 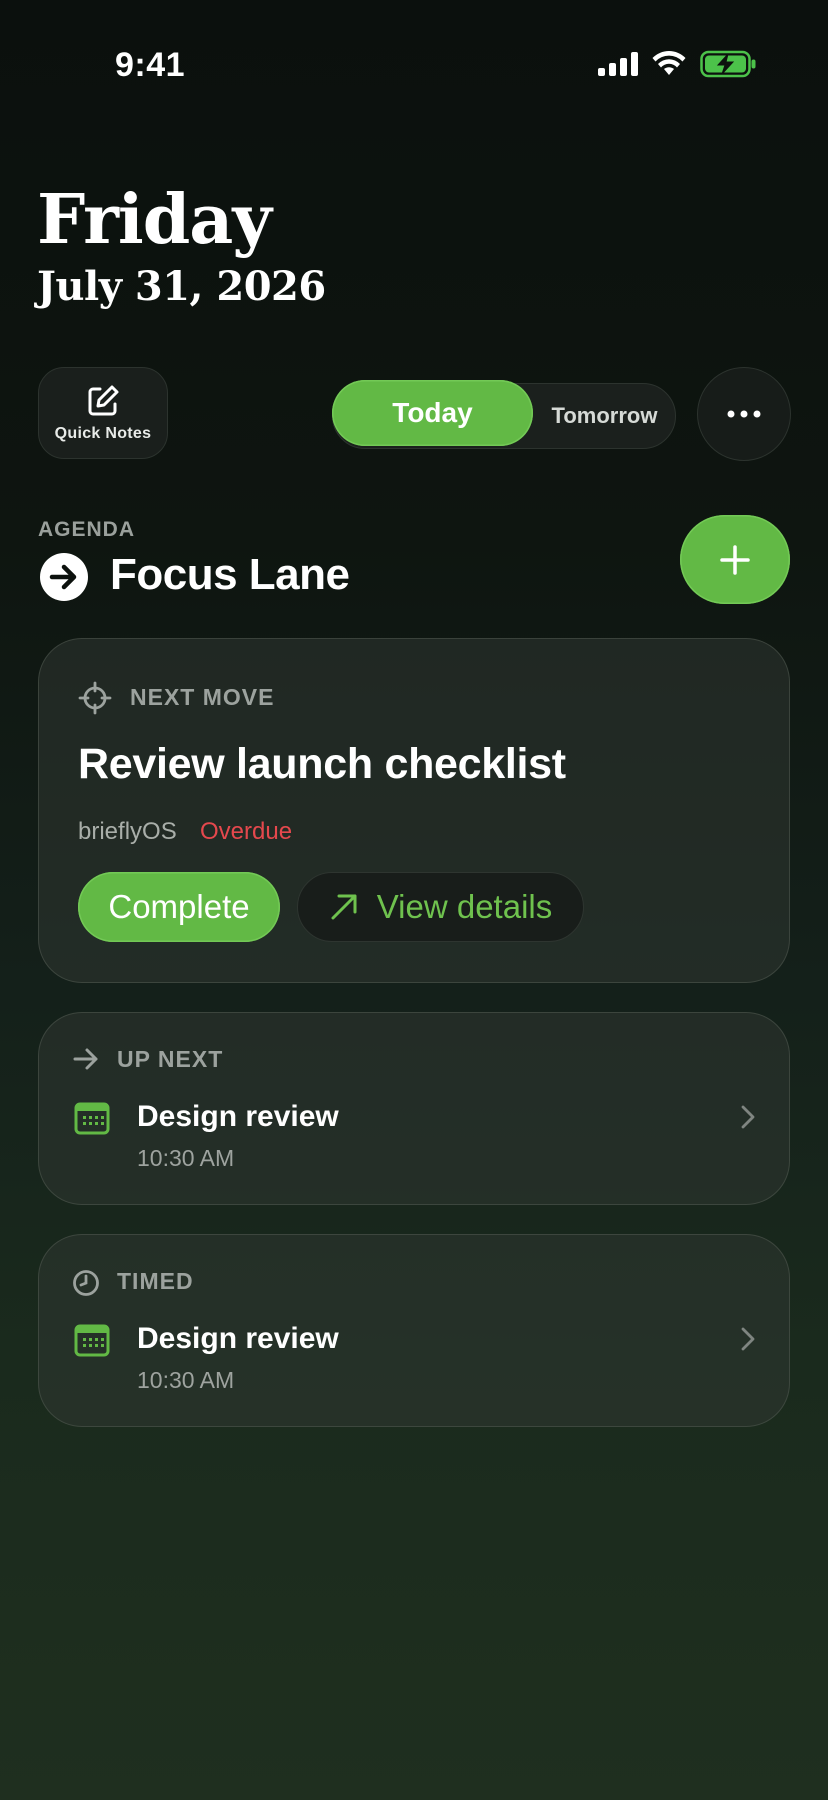 I want to click on plus-icon, so click(x=735, y=559).